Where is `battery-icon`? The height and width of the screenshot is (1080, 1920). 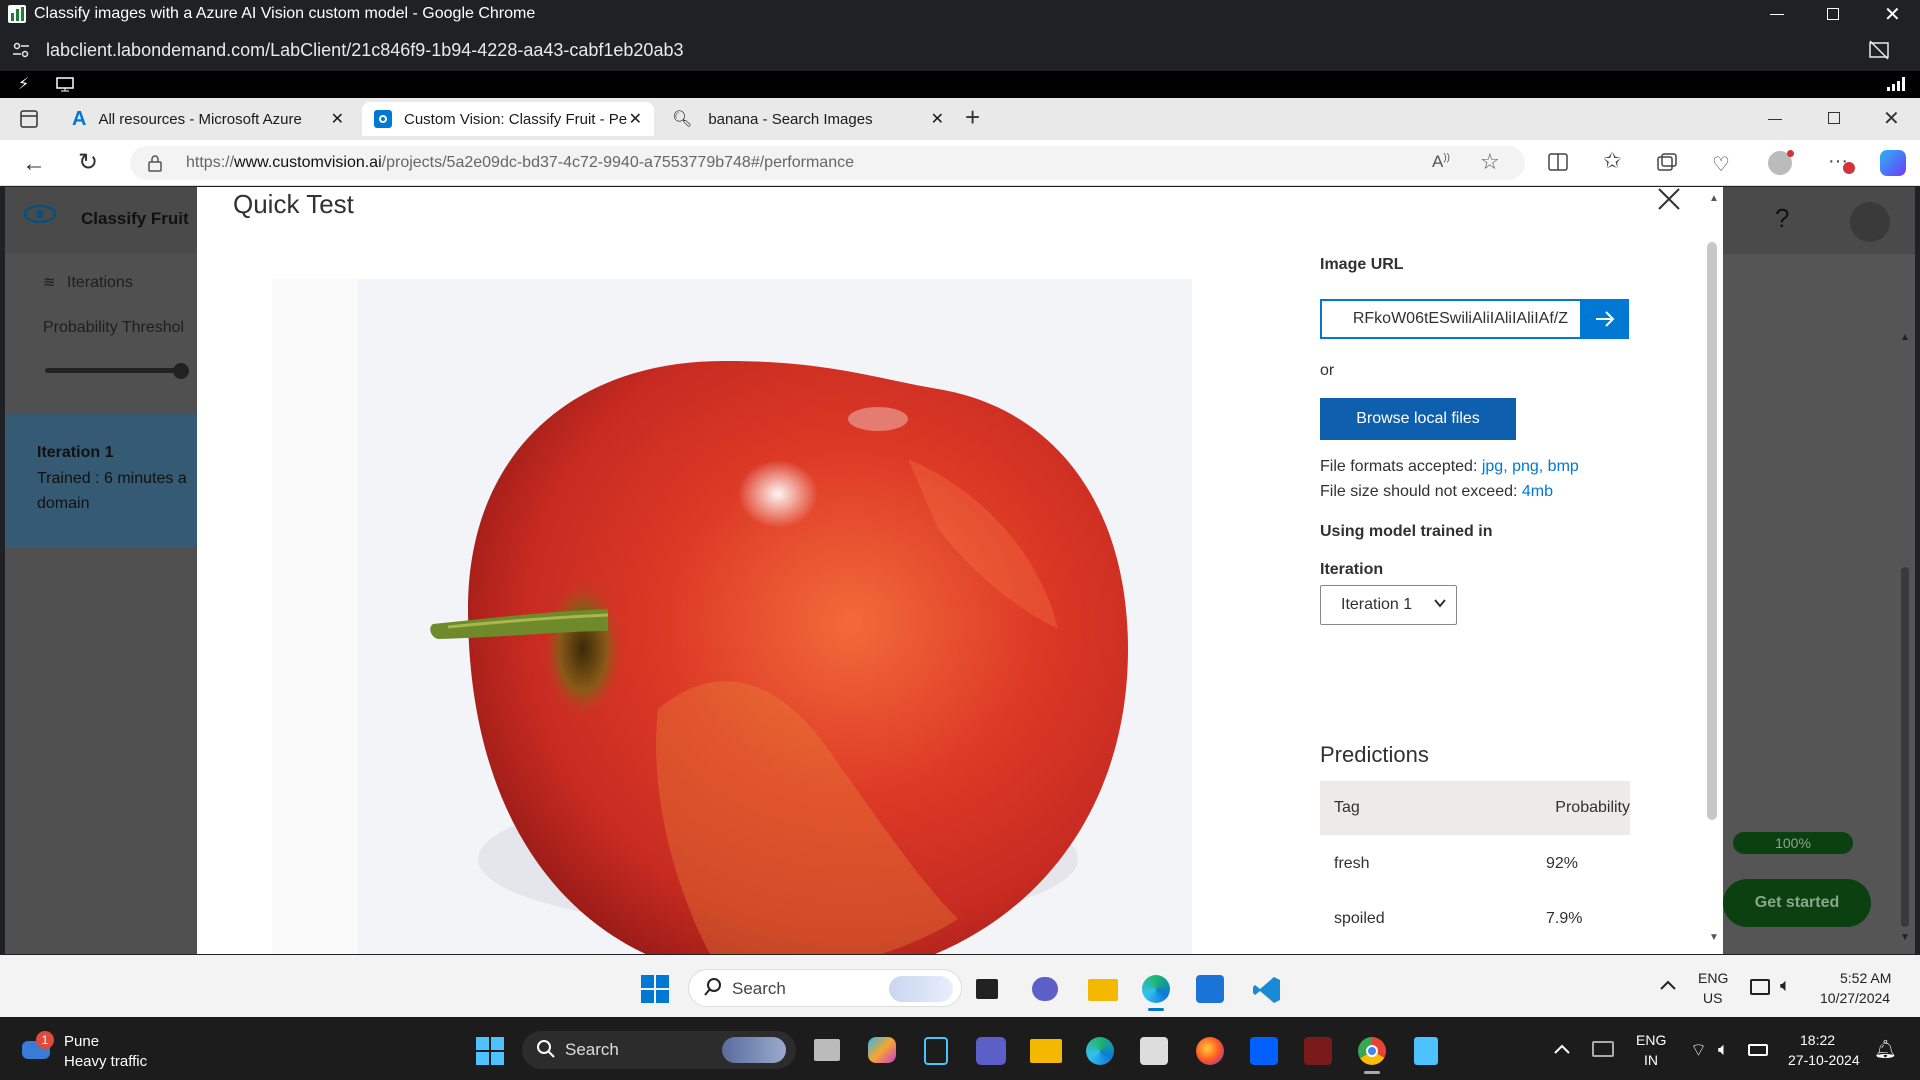
battery-icon is located at coordinates (1758, 1050).